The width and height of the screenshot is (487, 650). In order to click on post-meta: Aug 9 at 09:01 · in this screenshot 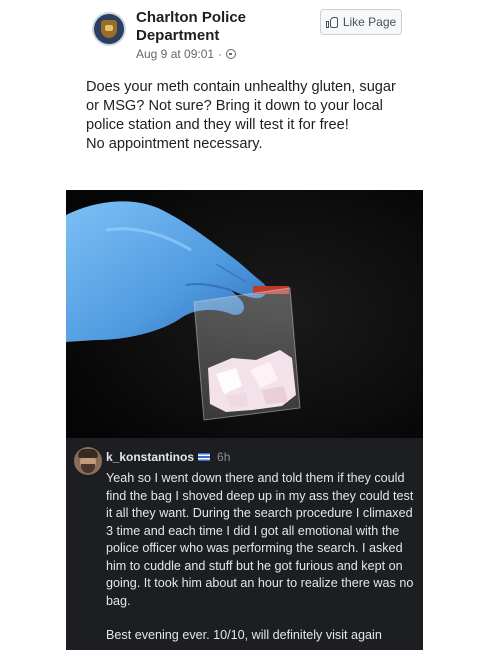, I will do `click(186, 54)`.